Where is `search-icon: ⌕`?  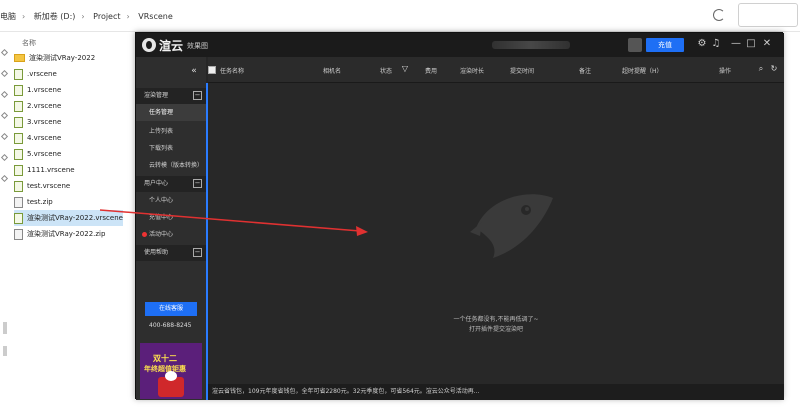
search-icon: ⌕ is located at coordinates (761, 69).